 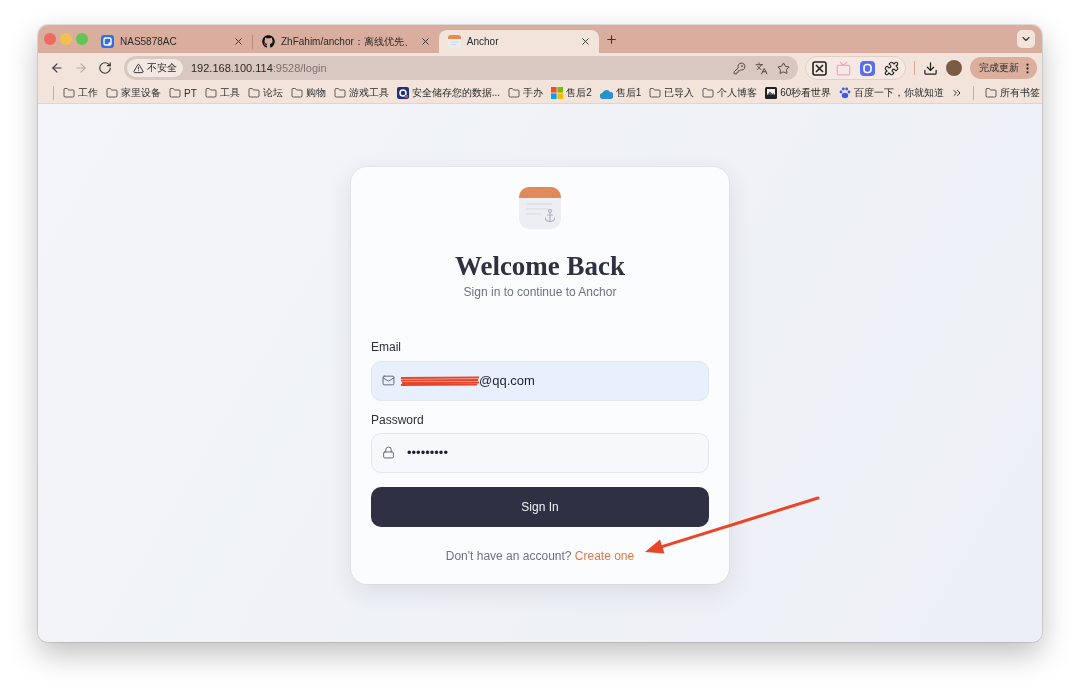 I want to click on bookmark-item: 所有书签, so click(x=1013, y=93).